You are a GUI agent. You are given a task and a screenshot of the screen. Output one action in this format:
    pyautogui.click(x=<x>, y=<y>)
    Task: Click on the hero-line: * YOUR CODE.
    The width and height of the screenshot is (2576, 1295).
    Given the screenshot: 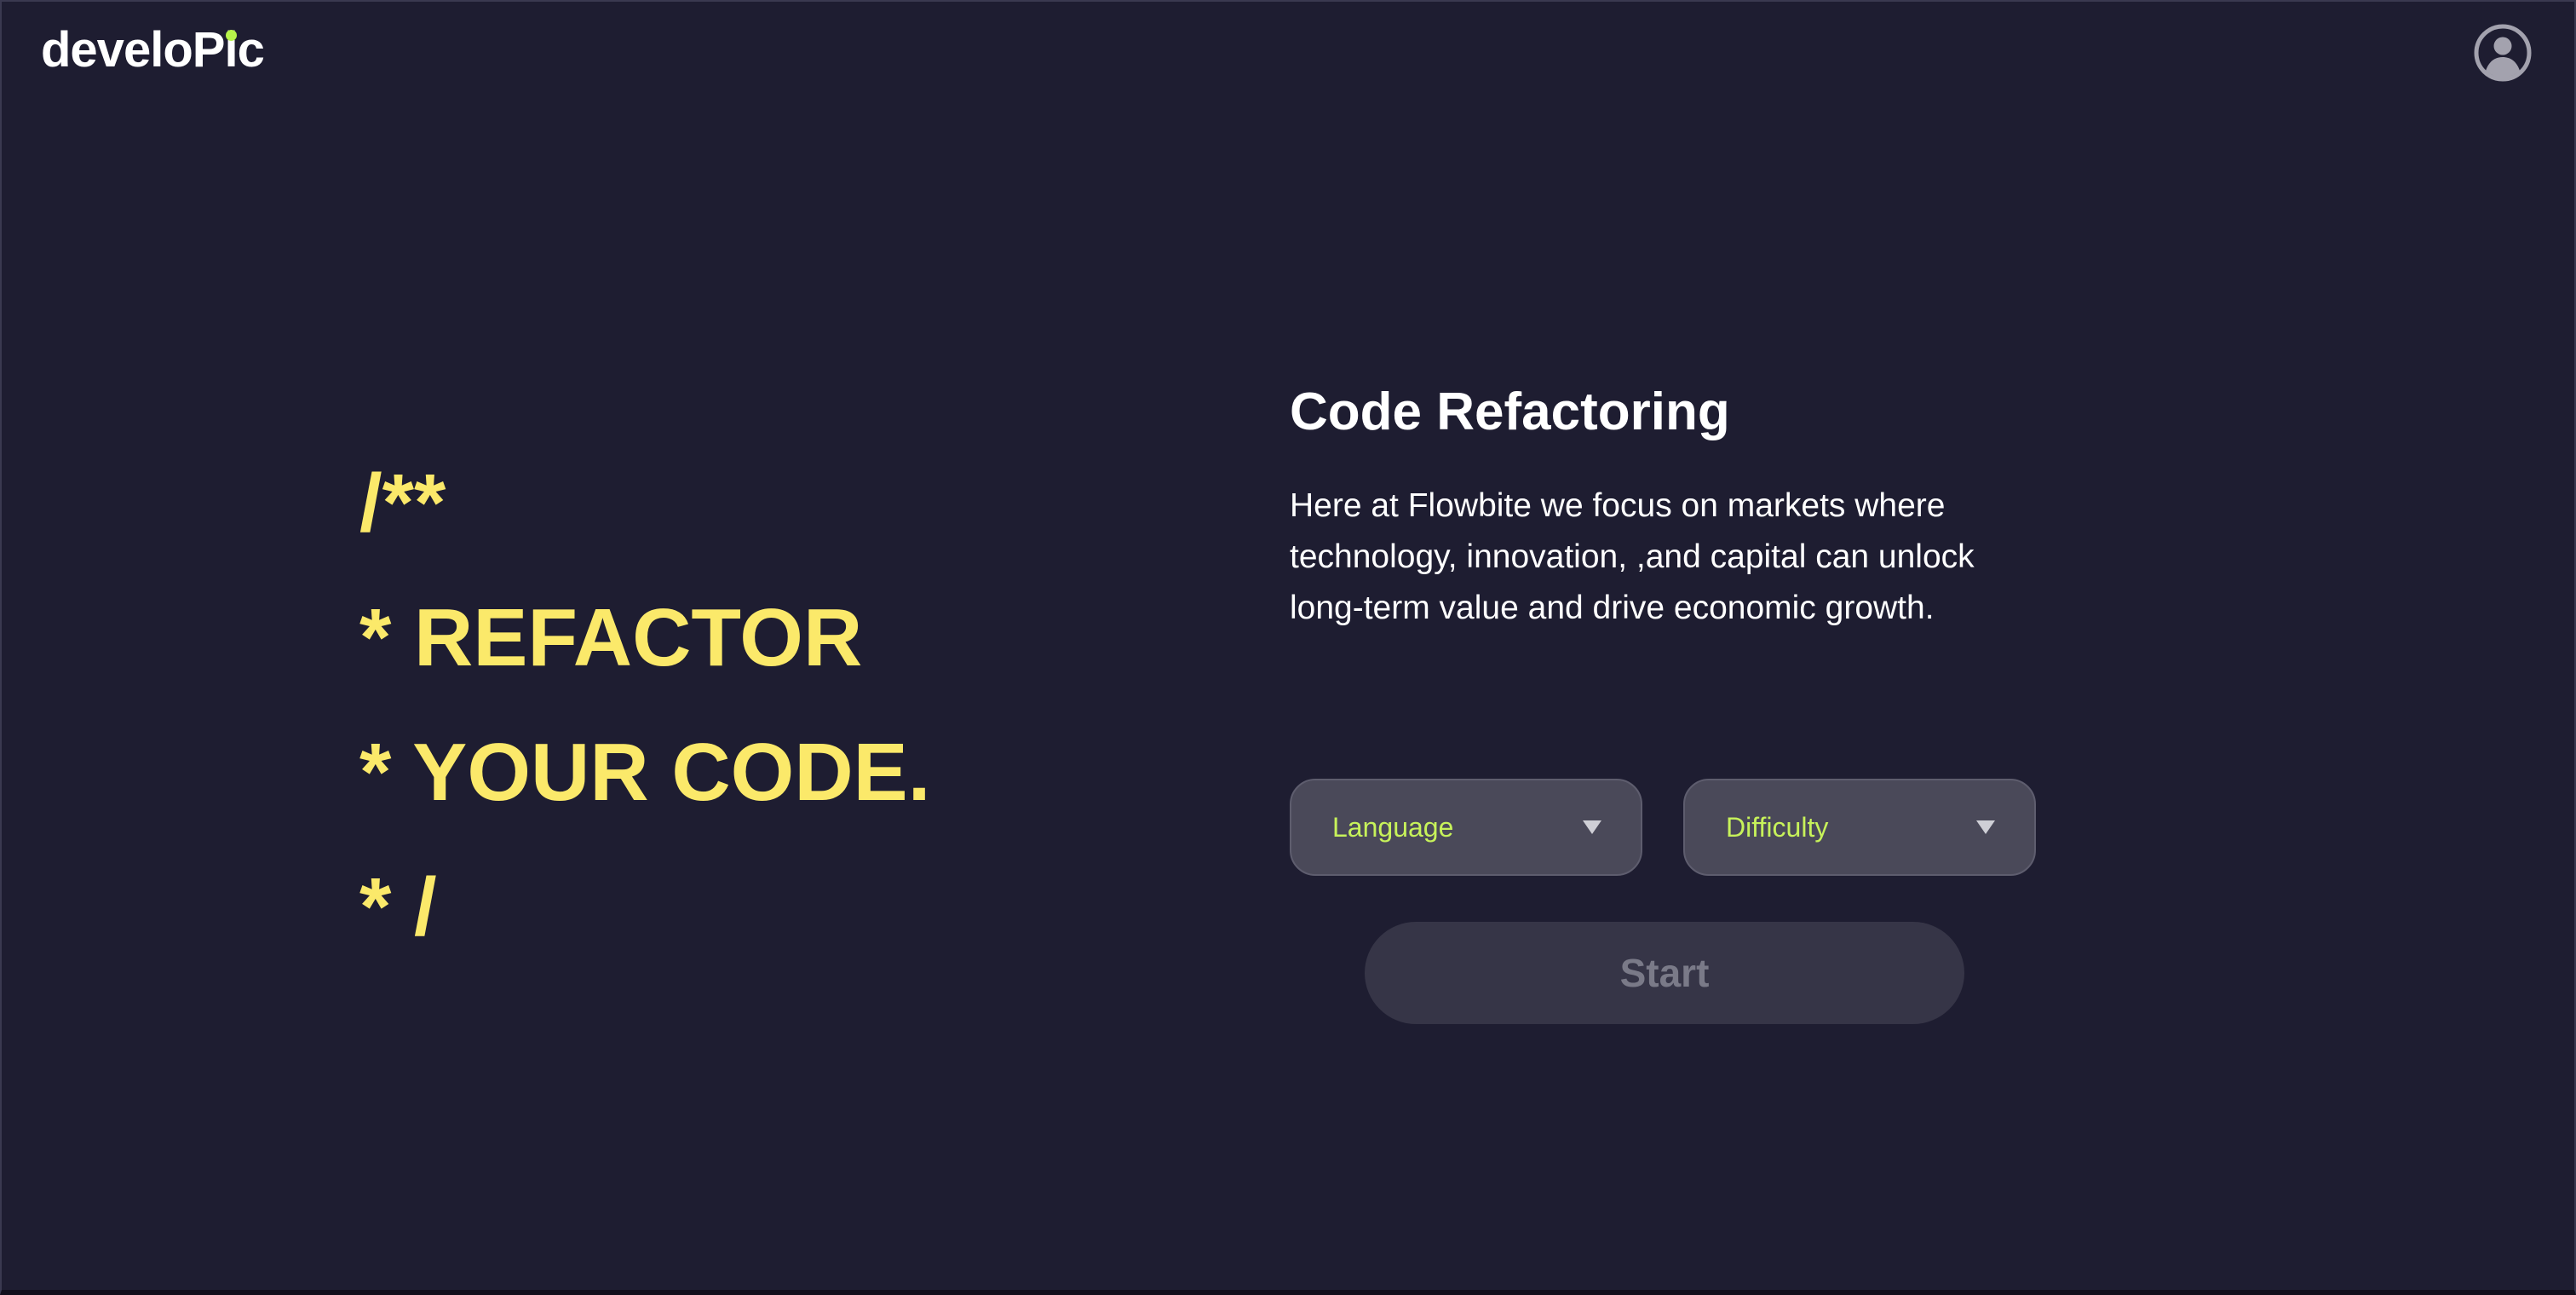 What is the action you would take?
    pyautogui.click(x=645, y=773)
    